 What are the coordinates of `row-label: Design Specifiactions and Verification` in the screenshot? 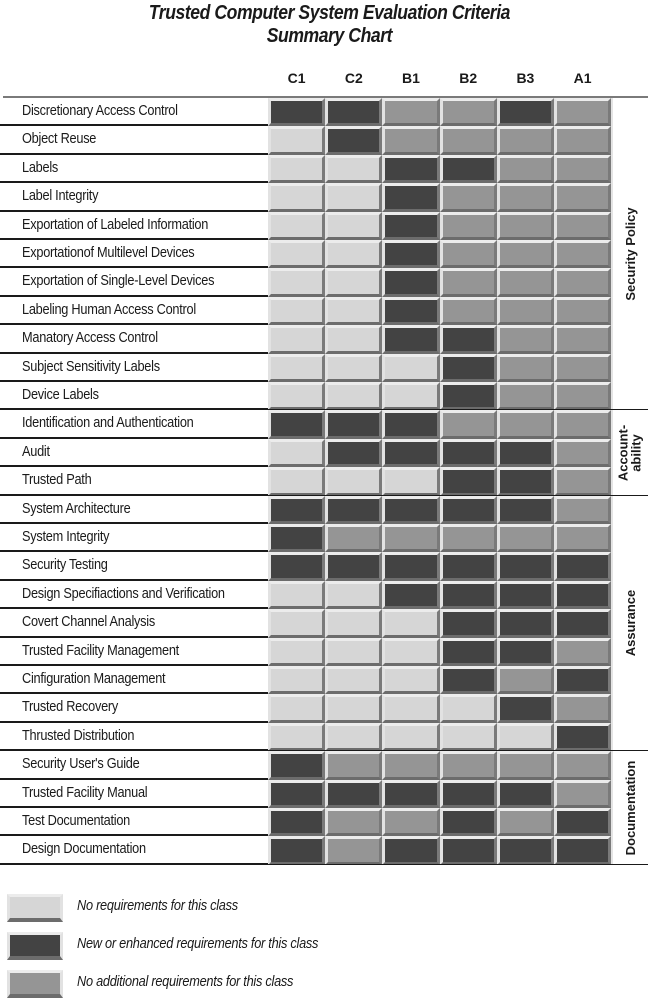 It's located at (134, 595).